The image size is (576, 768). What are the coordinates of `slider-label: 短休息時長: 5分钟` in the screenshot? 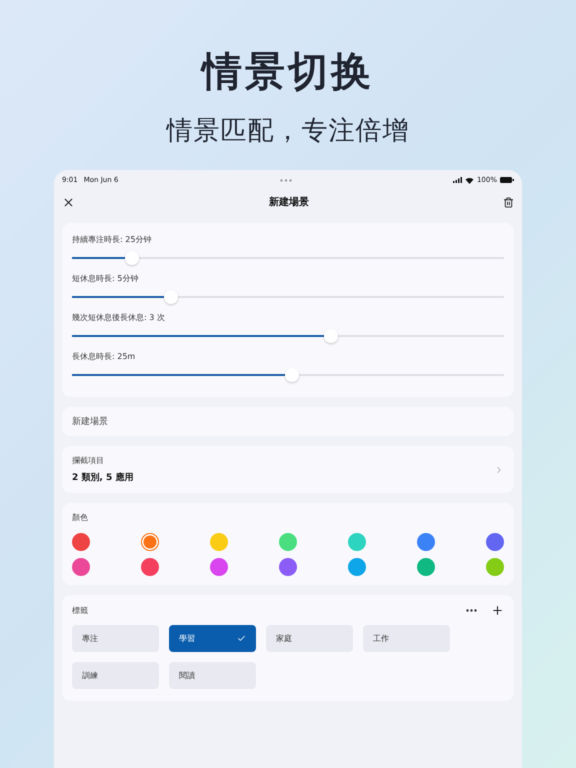 It's located at (106, 278).